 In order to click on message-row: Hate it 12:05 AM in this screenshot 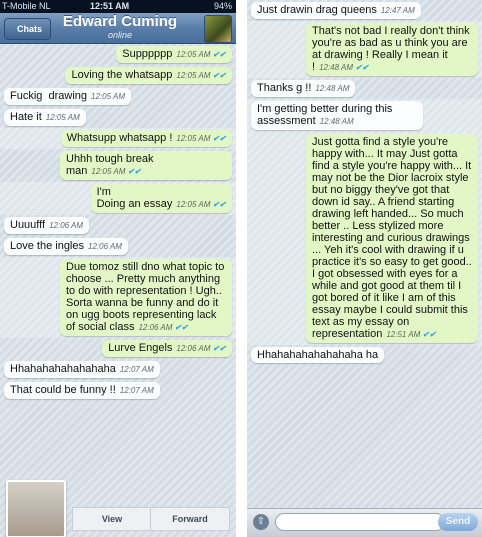, I will do `click(118, 117)`.